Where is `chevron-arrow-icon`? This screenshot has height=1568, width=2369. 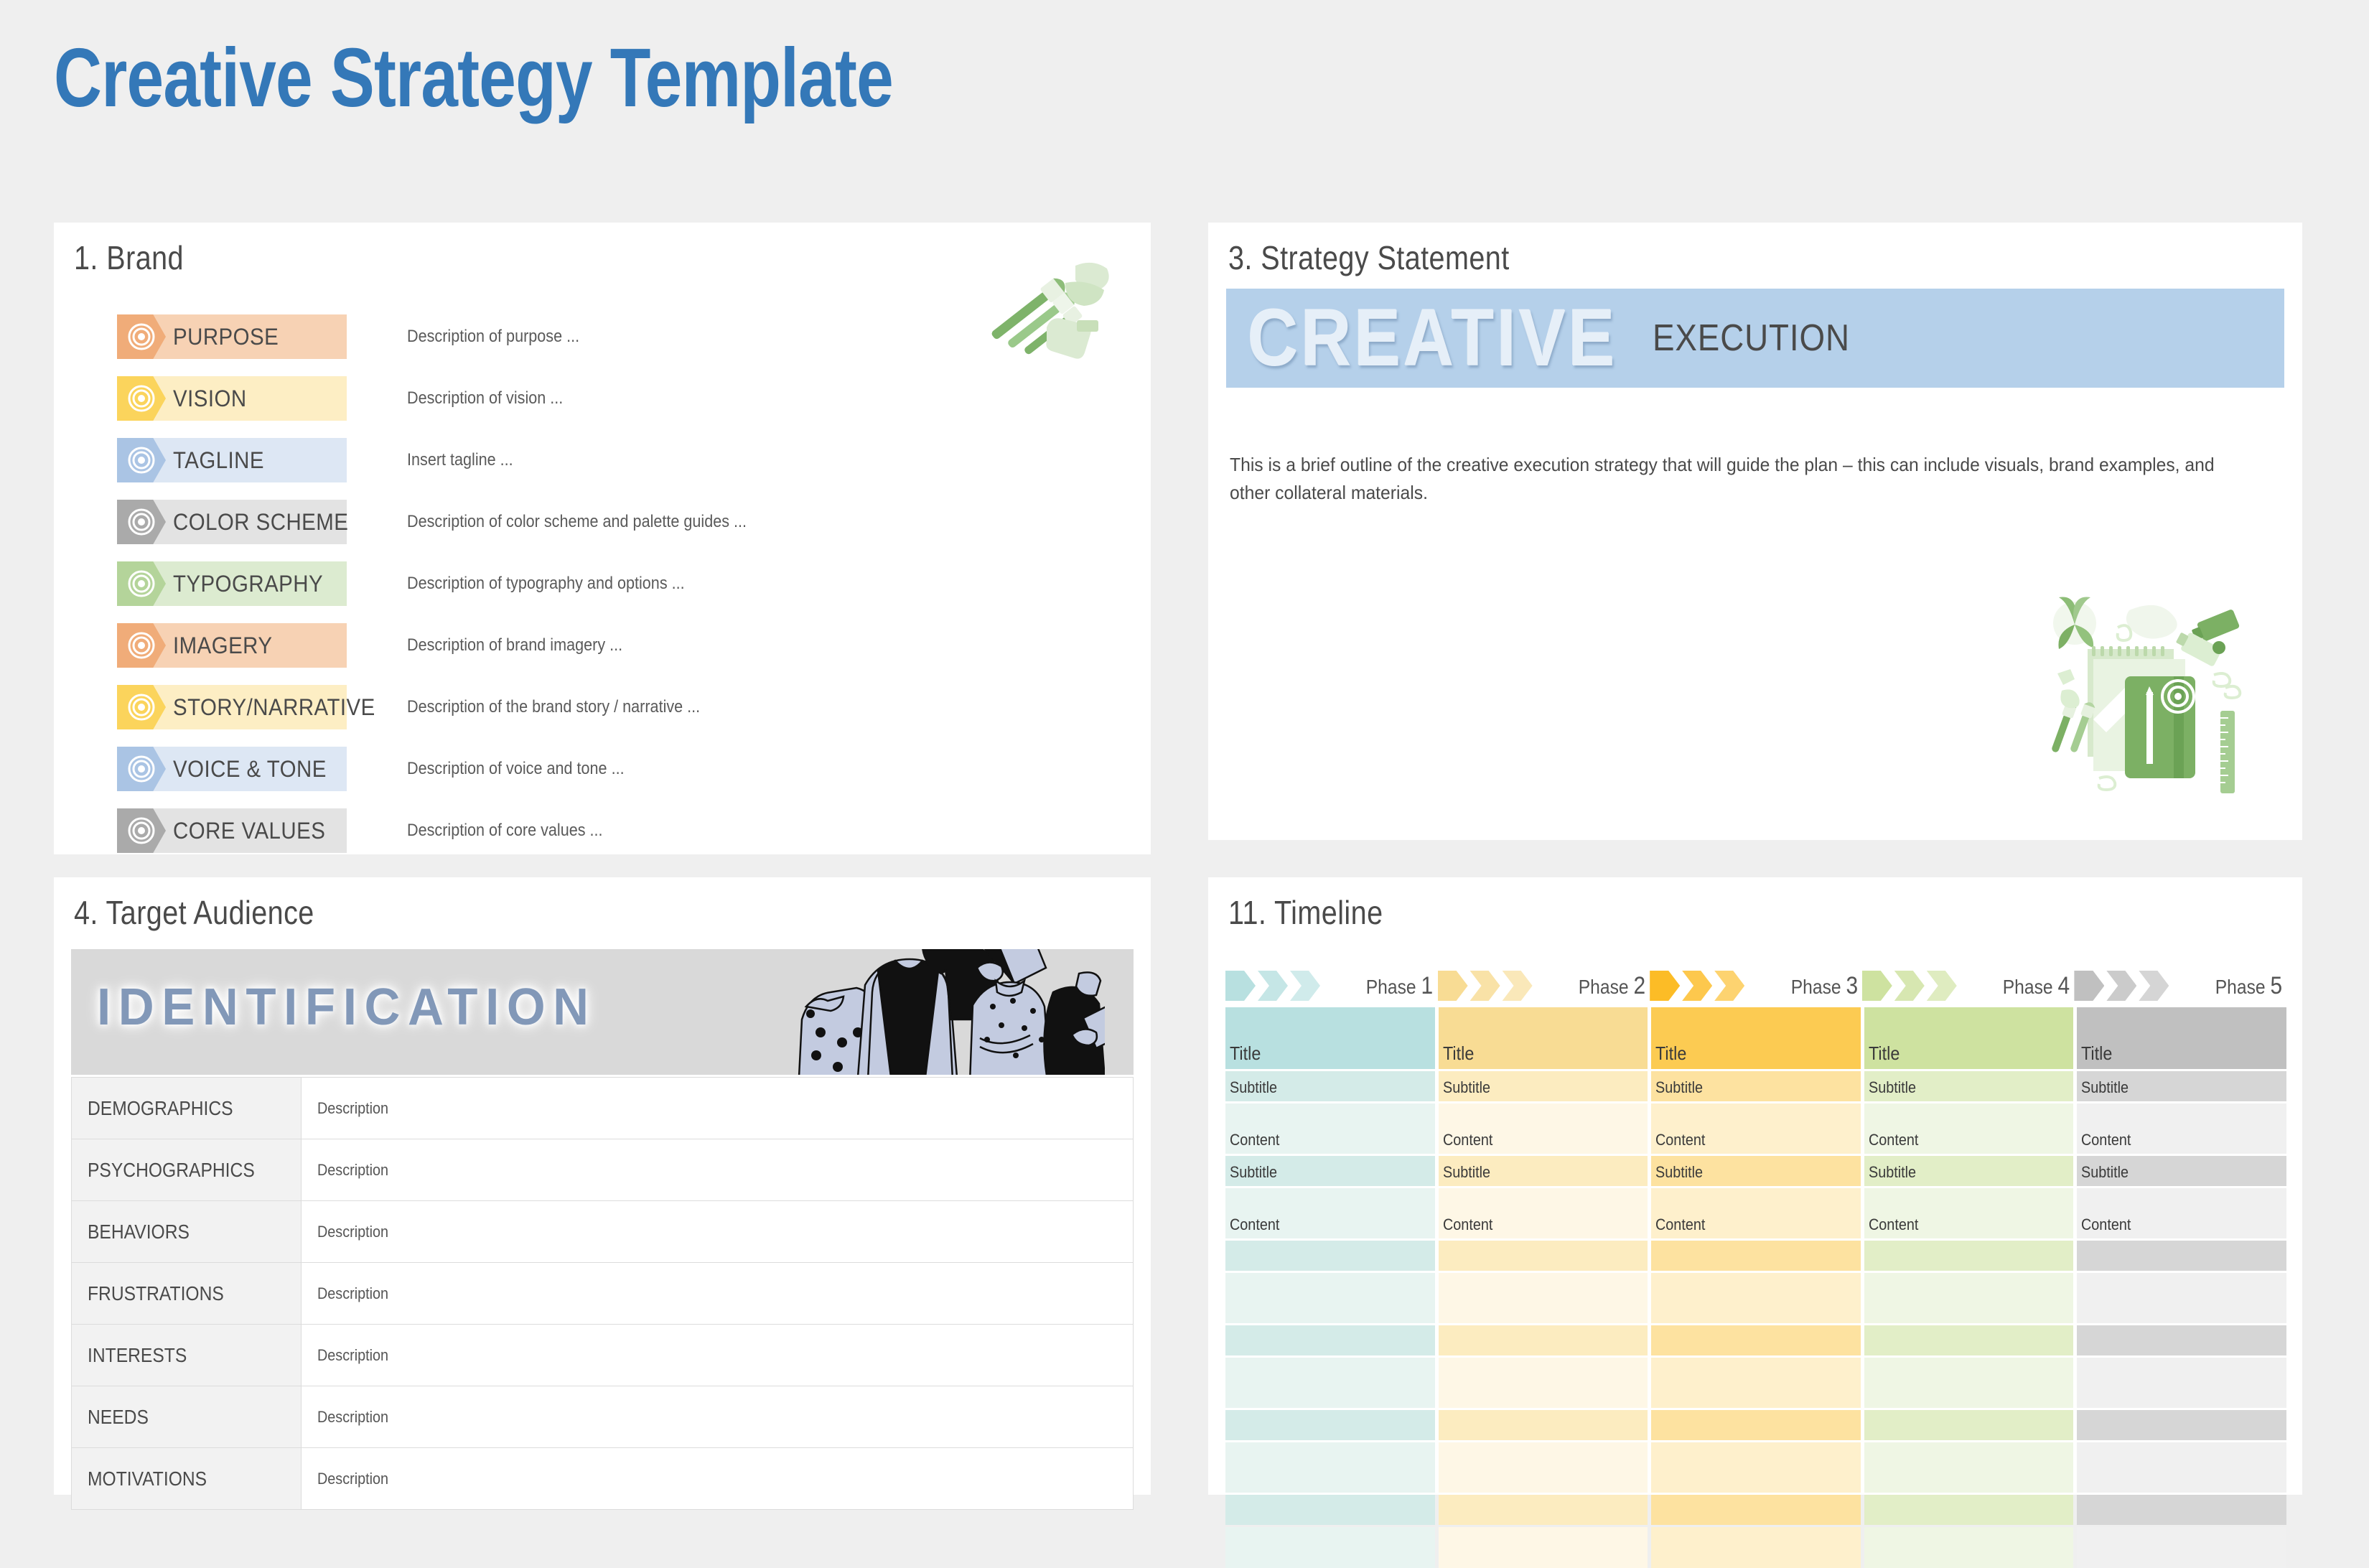 chevron-arrow-icon is located at coordinates (1485, 986).